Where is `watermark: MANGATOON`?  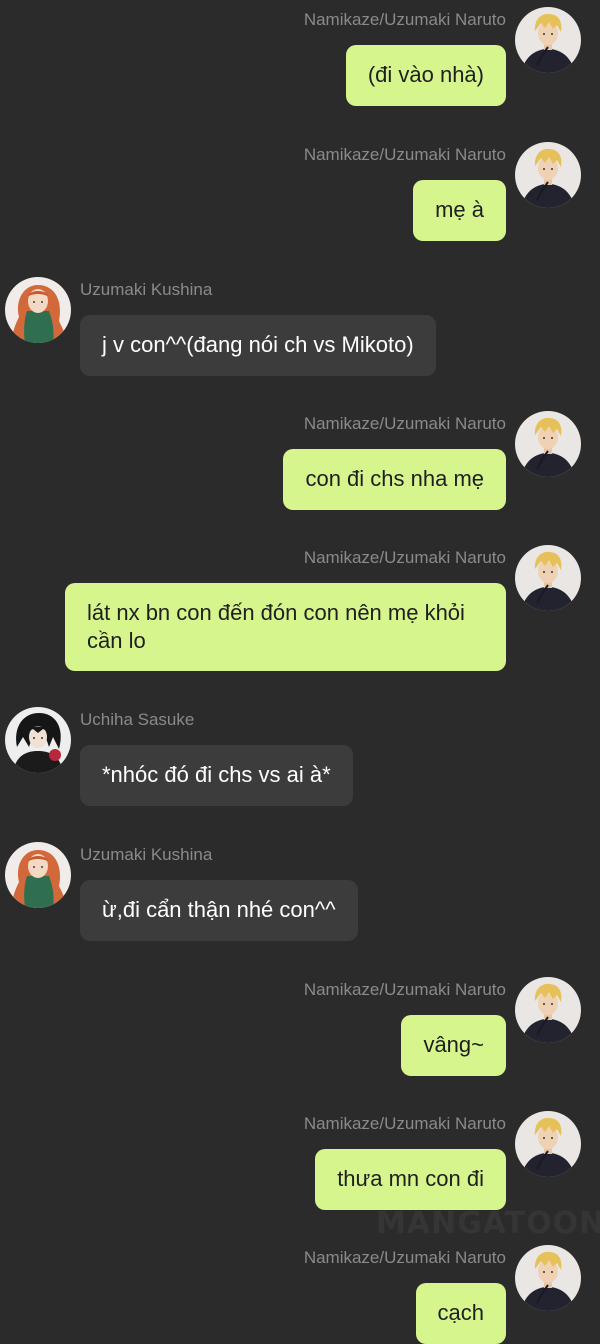
watermark: MANGATOON is located at coordinates (488, 1223).